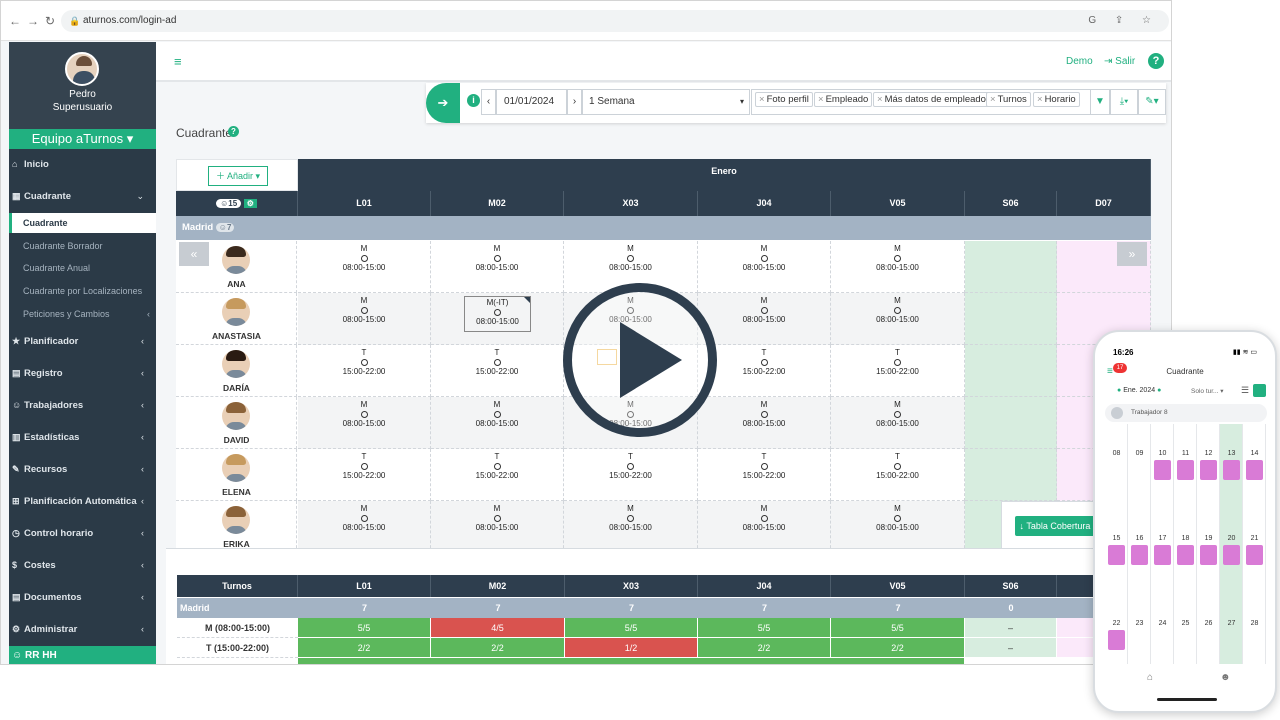 The image size is (1280, 720). I want to click on calendar-day: 11, so click(1185, 453).